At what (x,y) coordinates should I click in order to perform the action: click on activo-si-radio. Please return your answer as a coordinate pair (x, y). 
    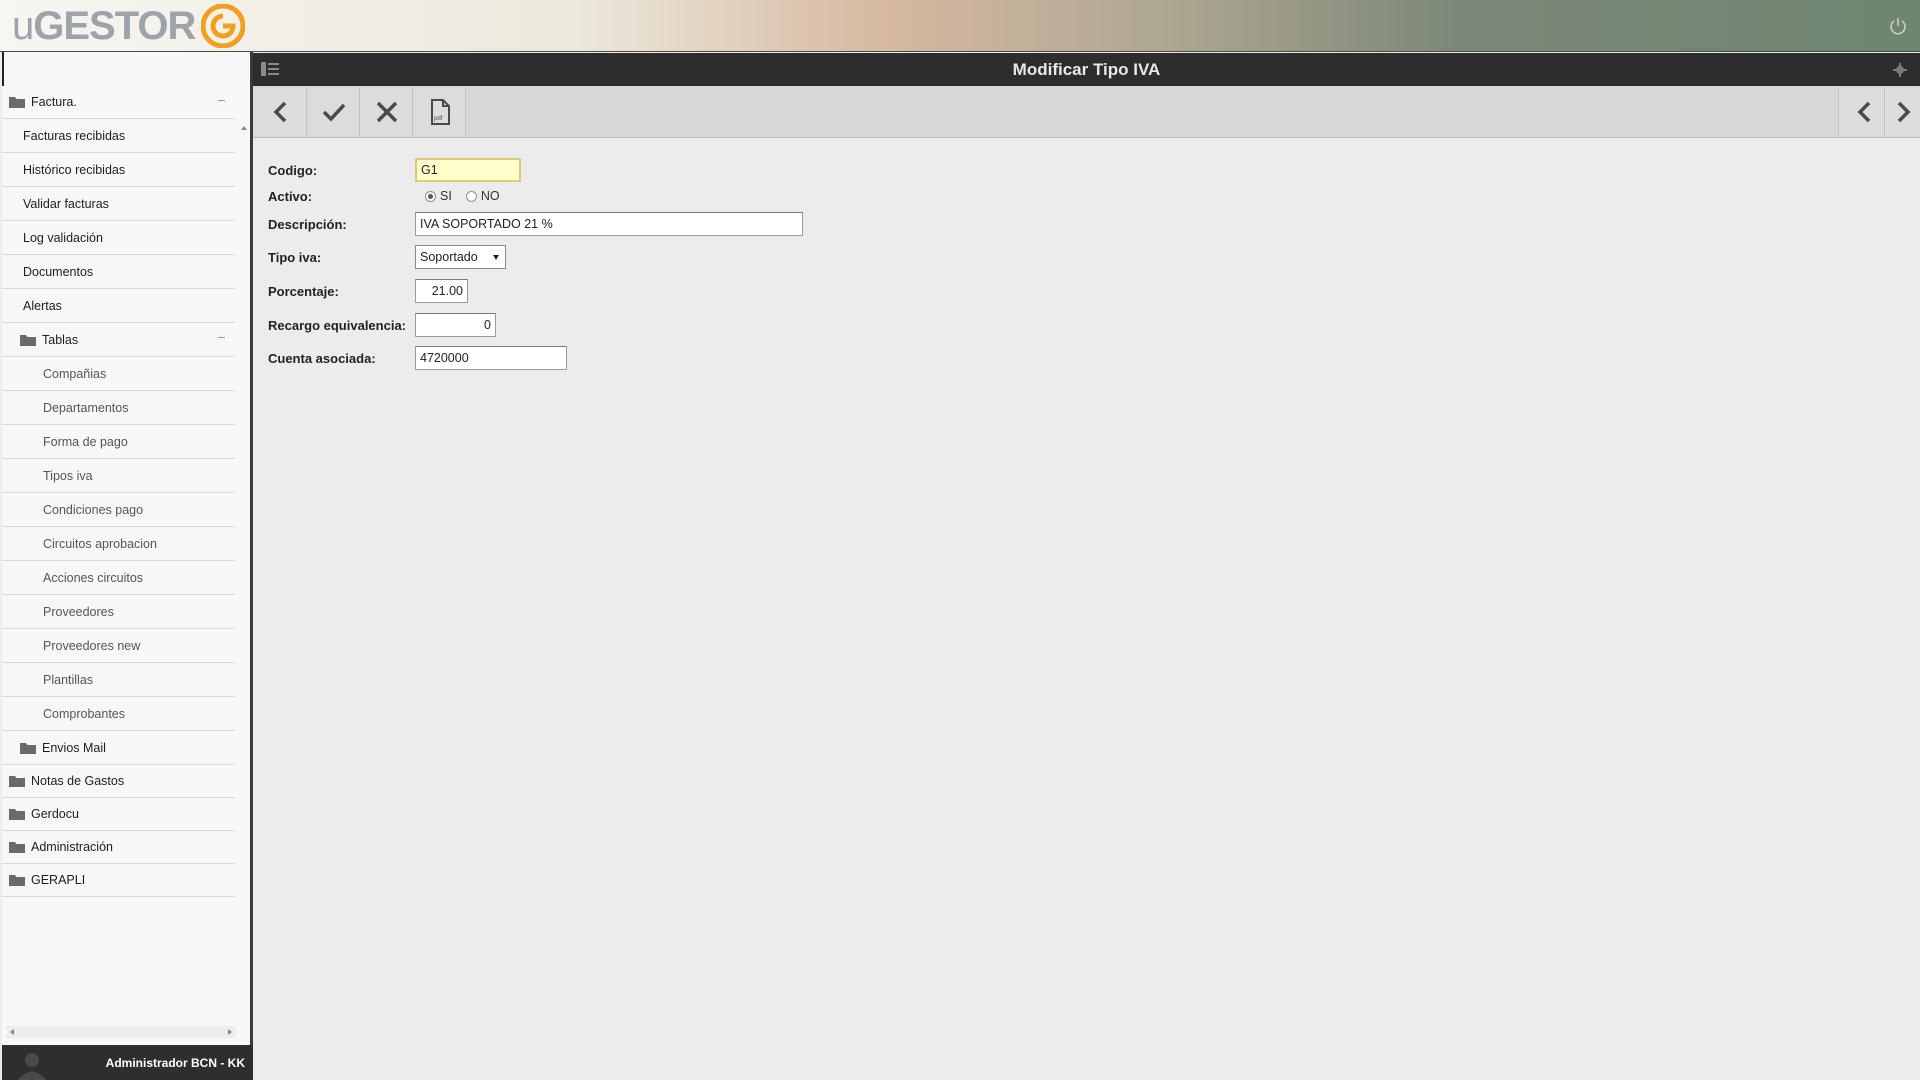
    Looking at the image, I should click on (430, 196).